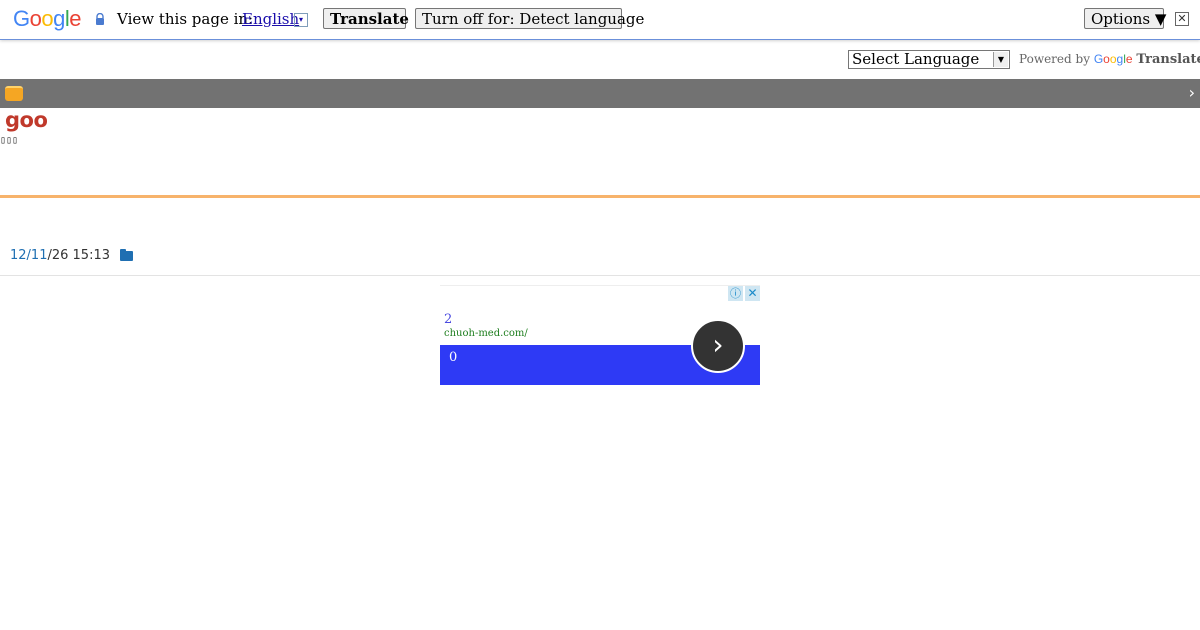 This screenshot has height=630, width=1200. I want to click on post-date: 12/11/26 15:13, so click(60, 255).